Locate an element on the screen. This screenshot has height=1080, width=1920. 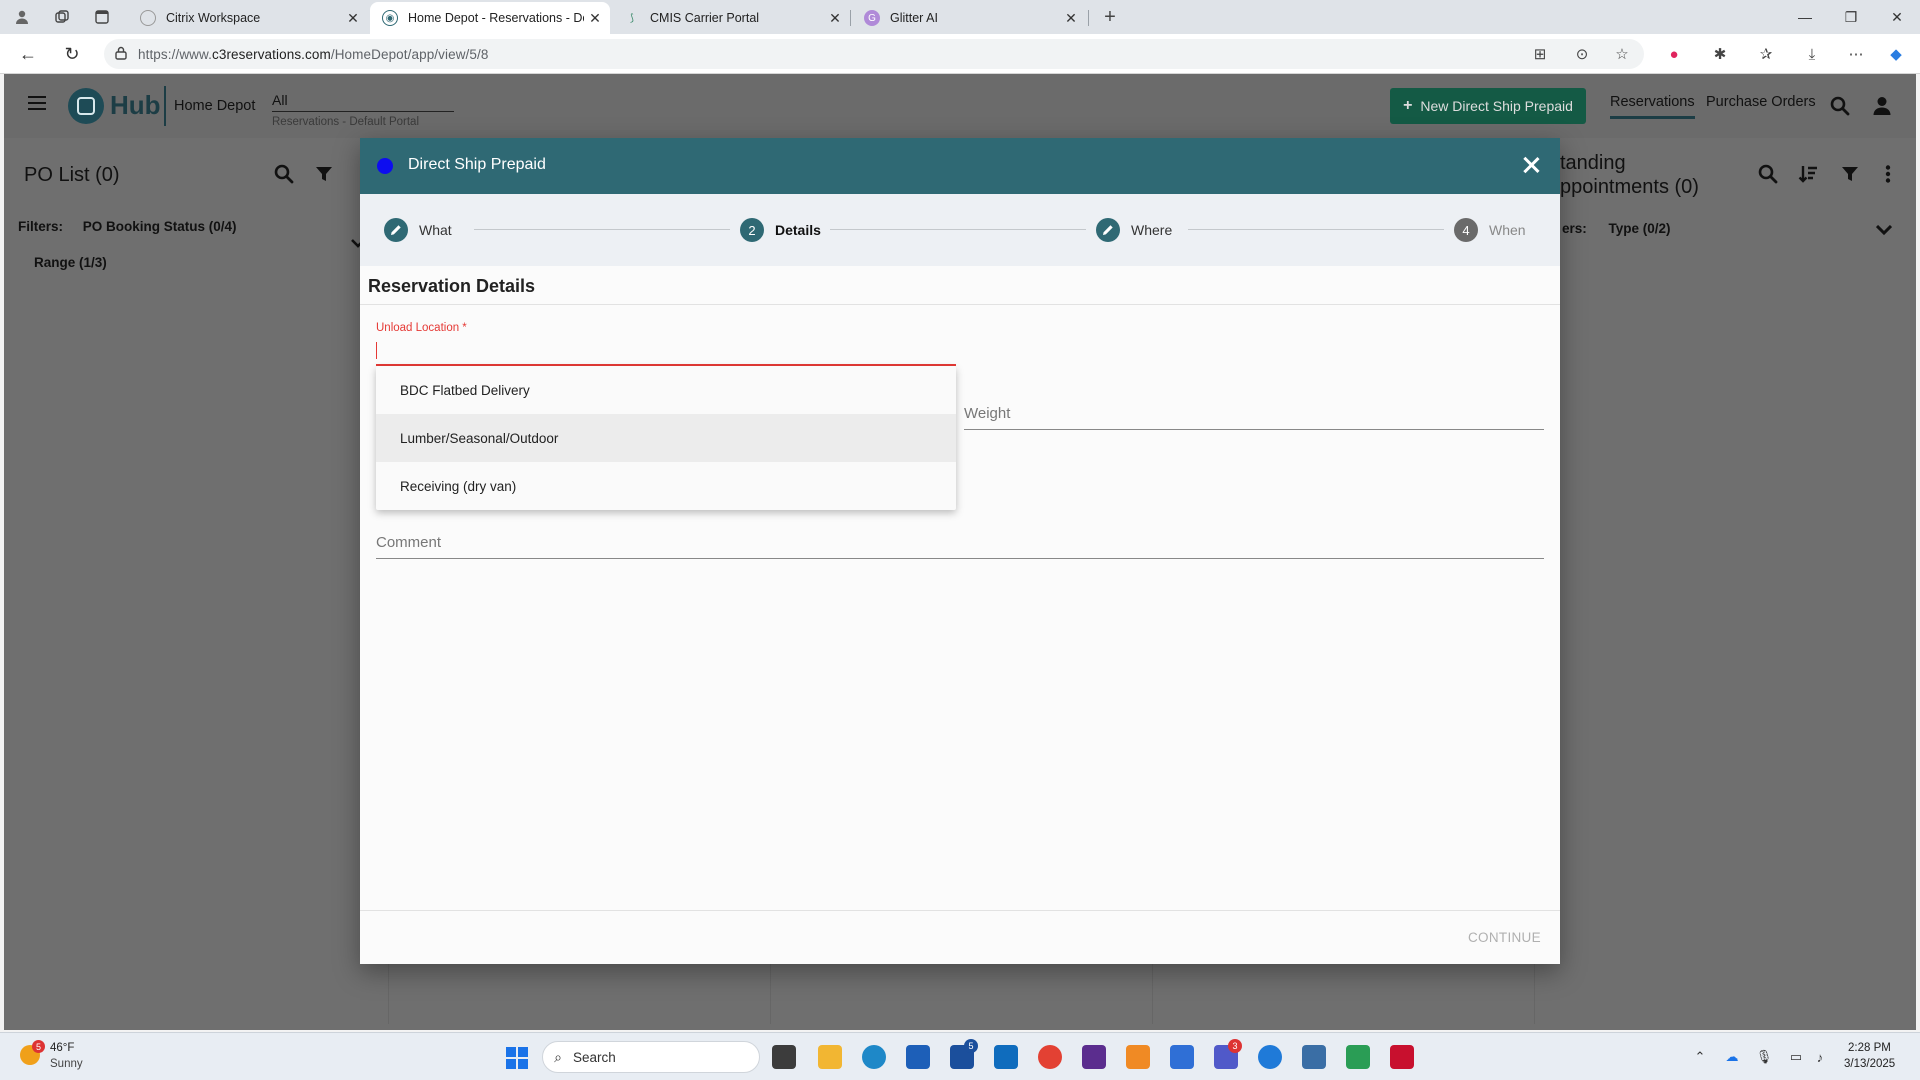
onedrive-icon: ☁ is located at coordinates (1732, 1057).